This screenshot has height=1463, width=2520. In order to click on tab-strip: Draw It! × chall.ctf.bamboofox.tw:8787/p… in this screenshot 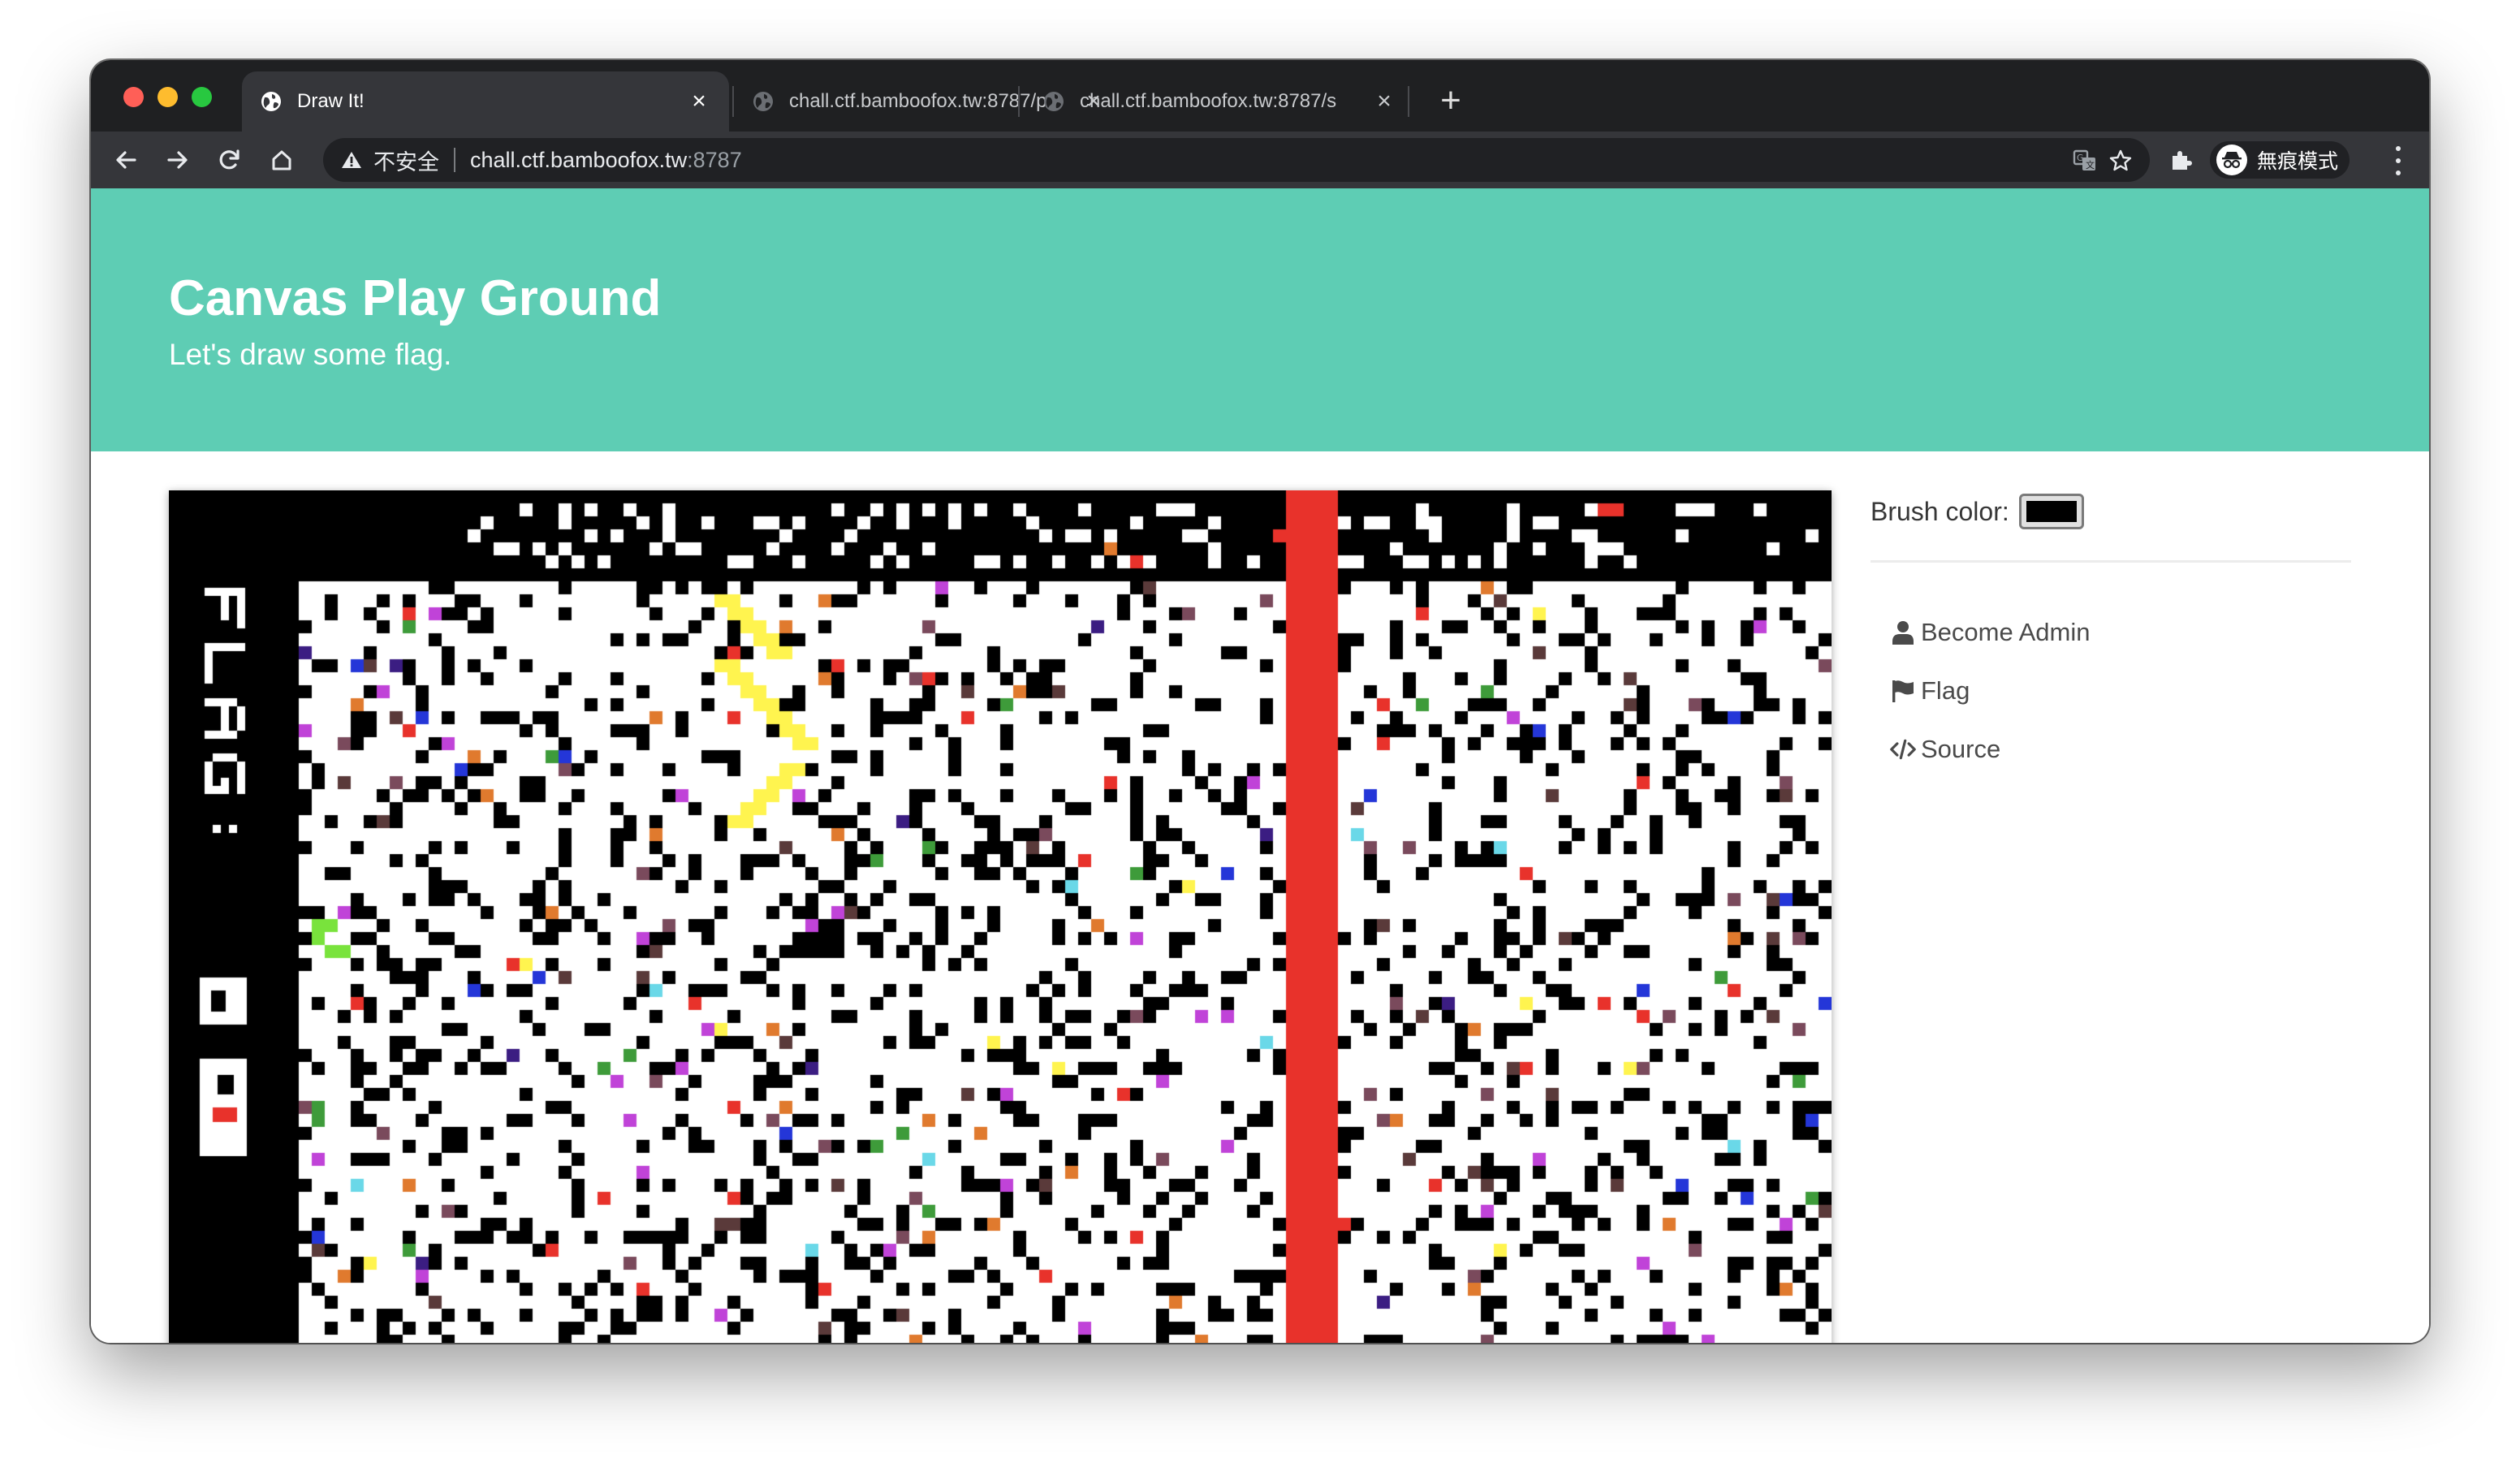, I will do `click(1260, 96)`.